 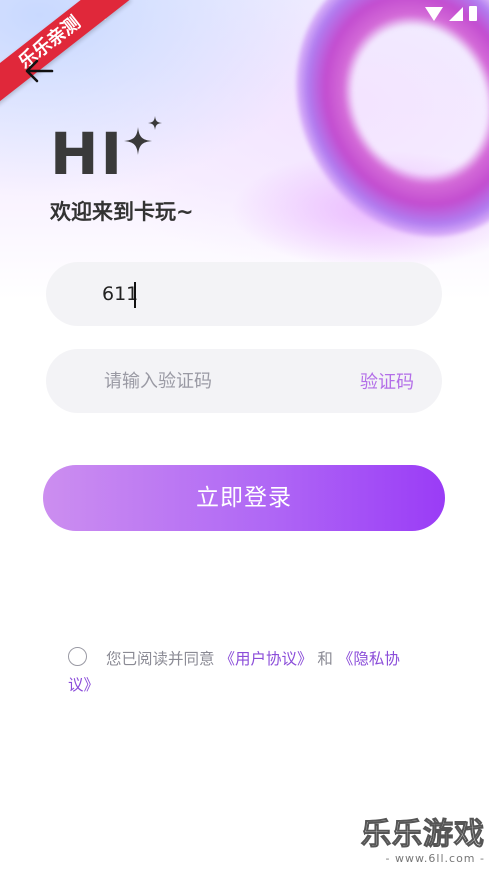 I want to click on text-cursor, so click(x=135, y=295).